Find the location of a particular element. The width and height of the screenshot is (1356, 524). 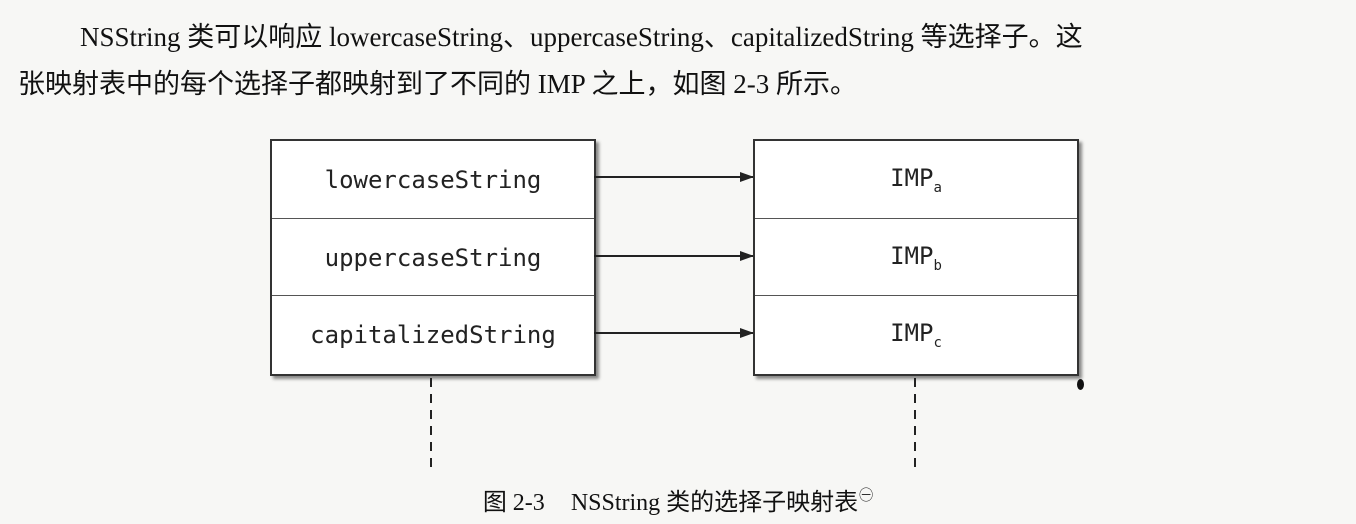

ink-dot is located at coordinates (1080, 384).